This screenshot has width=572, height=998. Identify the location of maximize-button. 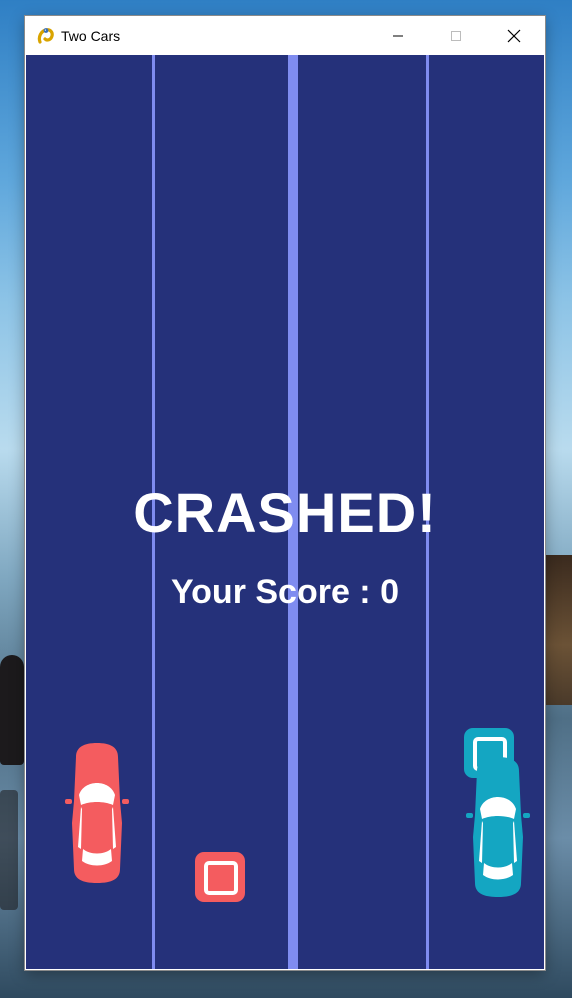
(456, 35).